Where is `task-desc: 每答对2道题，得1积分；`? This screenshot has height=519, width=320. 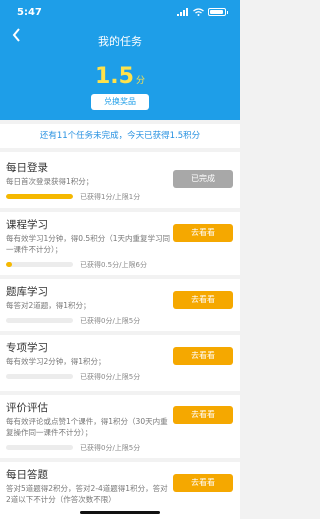 task-desc: 每答对2道题，得1积分； is located at coordinates (48, 305).